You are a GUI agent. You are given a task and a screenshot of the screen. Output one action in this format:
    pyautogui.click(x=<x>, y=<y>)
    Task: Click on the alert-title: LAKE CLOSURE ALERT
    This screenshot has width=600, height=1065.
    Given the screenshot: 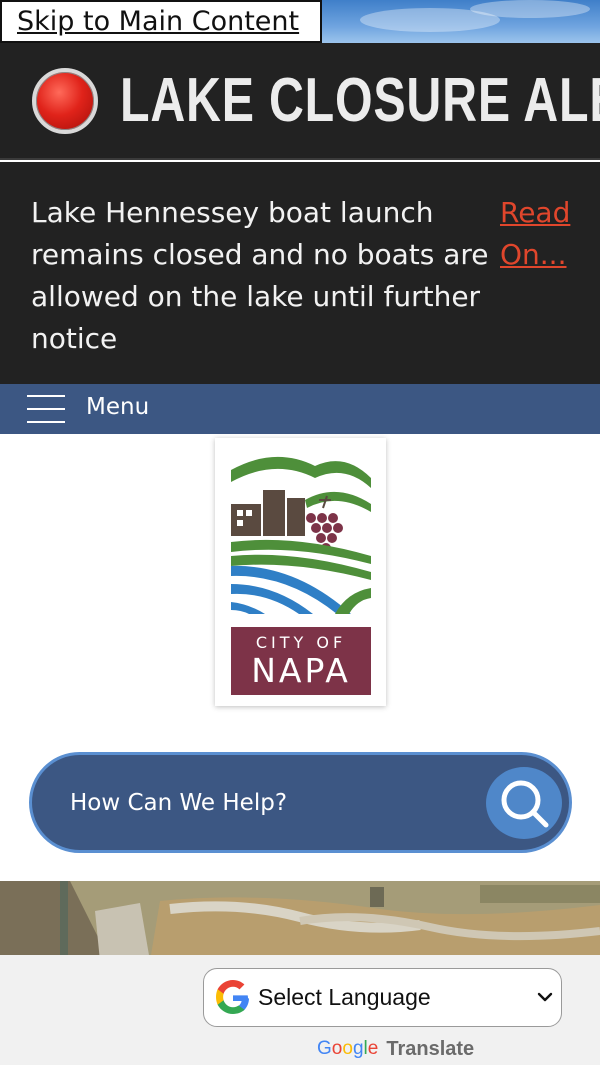 What is the action you would take?
    pyautogui.click(x=360, y=100)
    